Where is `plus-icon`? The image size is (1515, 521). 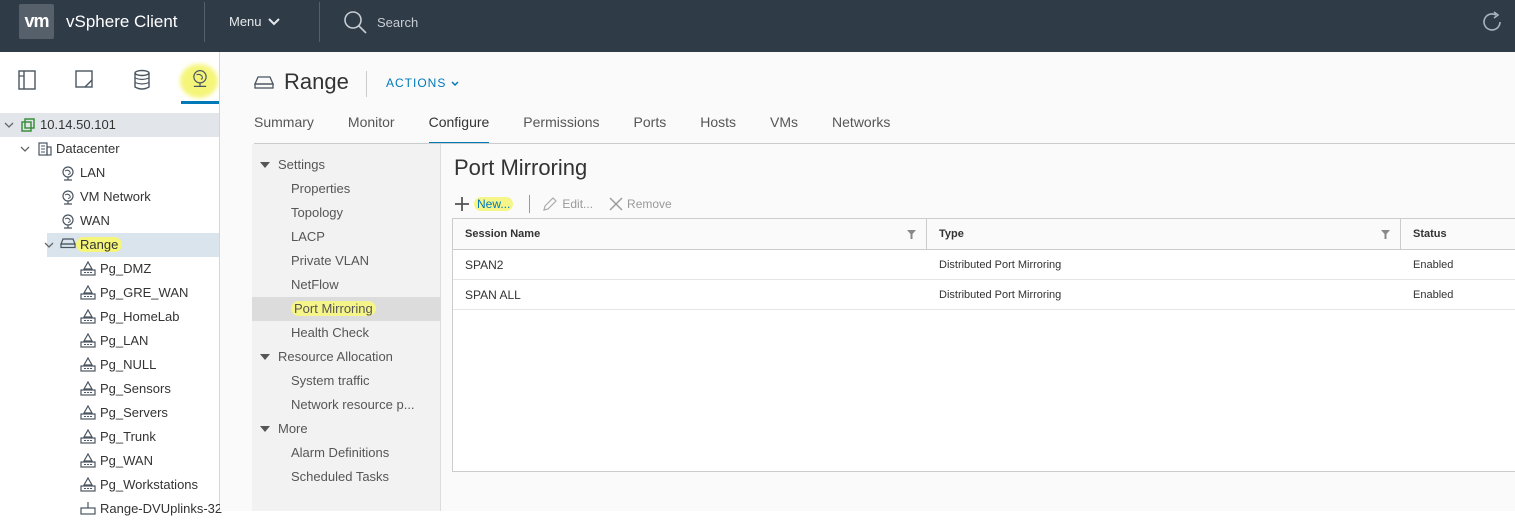
plus-icon is located at coordinates (462, 204).